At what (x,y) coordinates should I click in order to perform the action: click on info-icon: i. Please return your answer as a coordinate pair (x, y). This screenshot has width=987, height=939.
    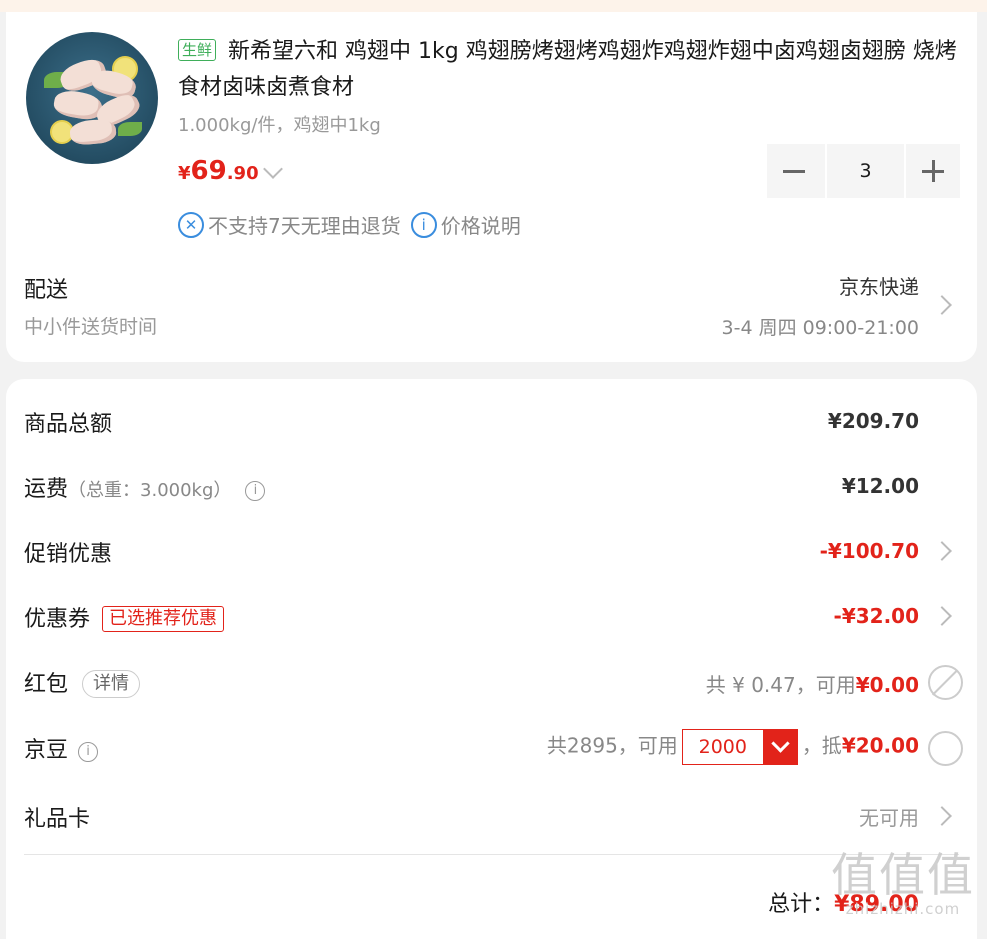
    Looking at the image, I should click on (423, 224).